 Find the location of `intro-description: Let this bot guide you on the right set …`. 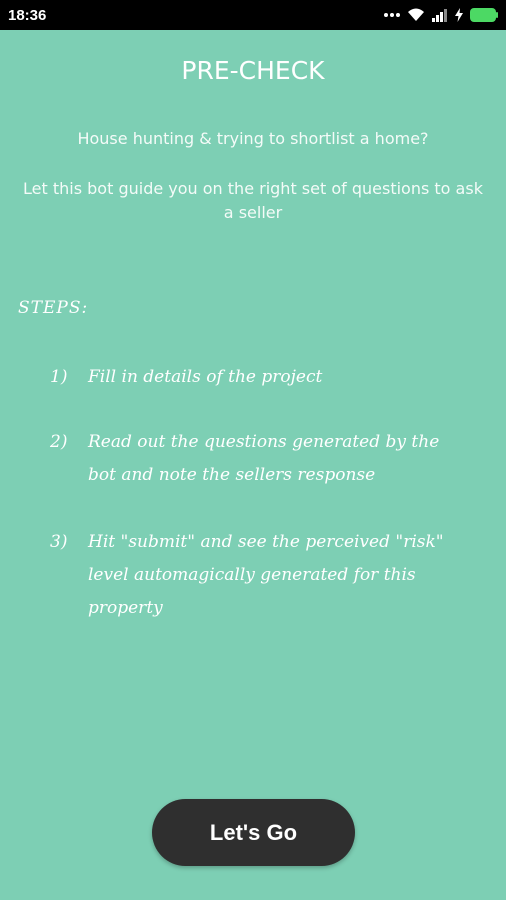

intro-description: Let this bot guide you on the right set … is located at coordinates (253, 200).